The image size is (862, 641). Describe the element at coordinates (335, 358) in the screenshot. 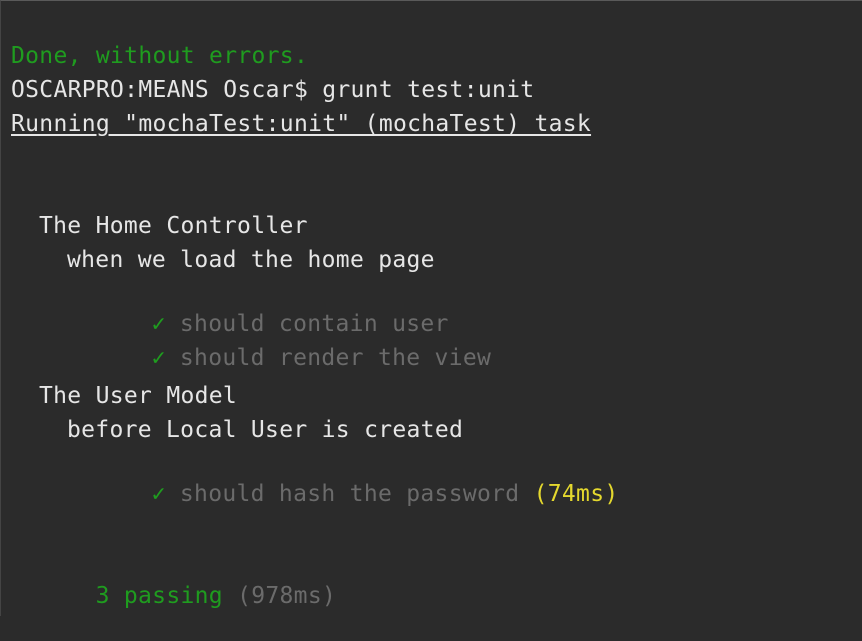

I see `test-name: should render the view` at that location.